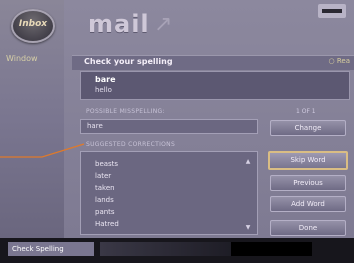 The width and height of the screenshot is (354, 263). What do you see at coordinates (308, 128) in the screenshot?
I see `change-button: Change` at bounding box center [308, 128].